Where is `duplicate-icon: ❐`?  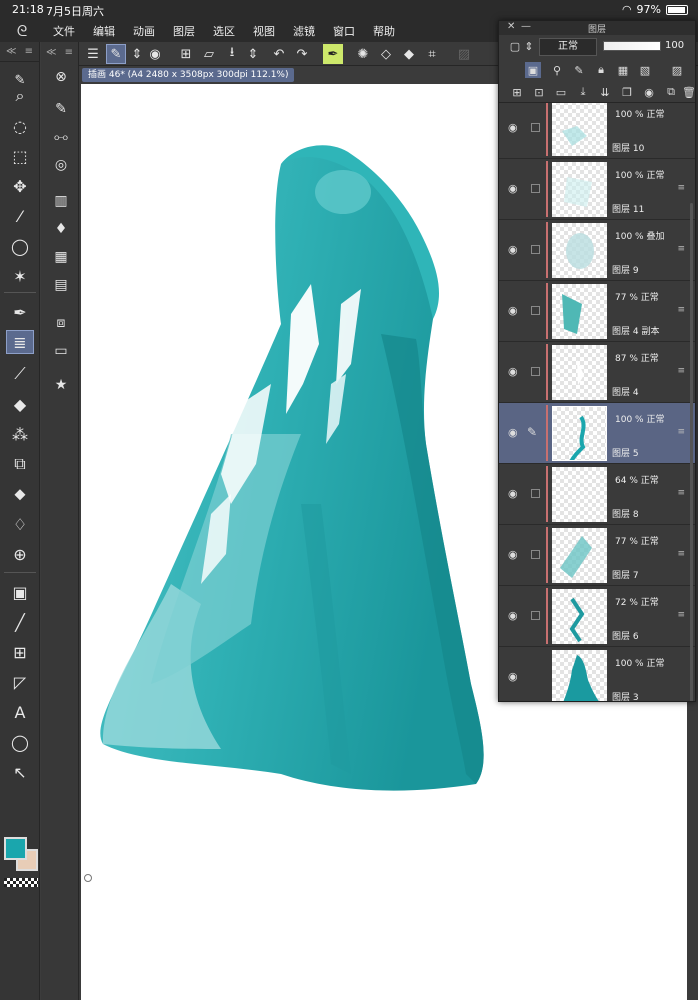 duplicate-icon: ❐ is located at coordinates (627, 92).